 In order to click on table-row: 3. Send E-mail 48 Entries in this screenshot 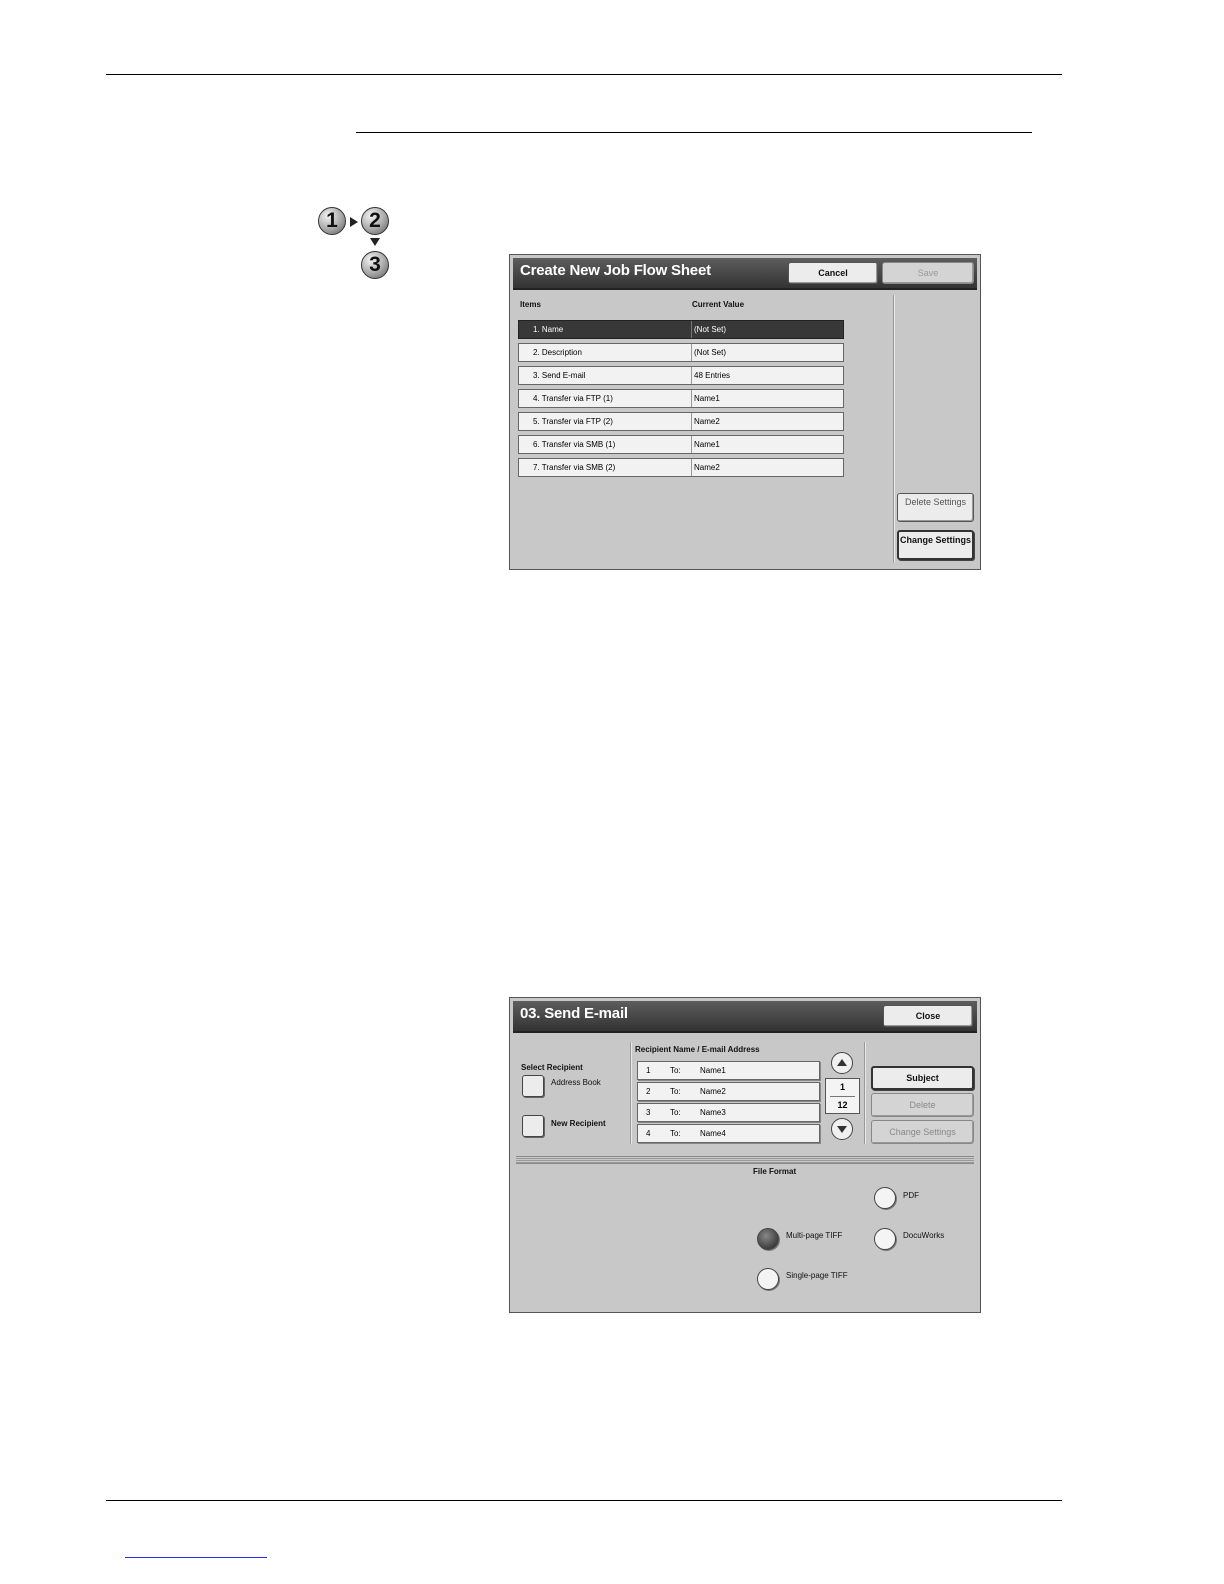, I will do `click(681, 375)`.